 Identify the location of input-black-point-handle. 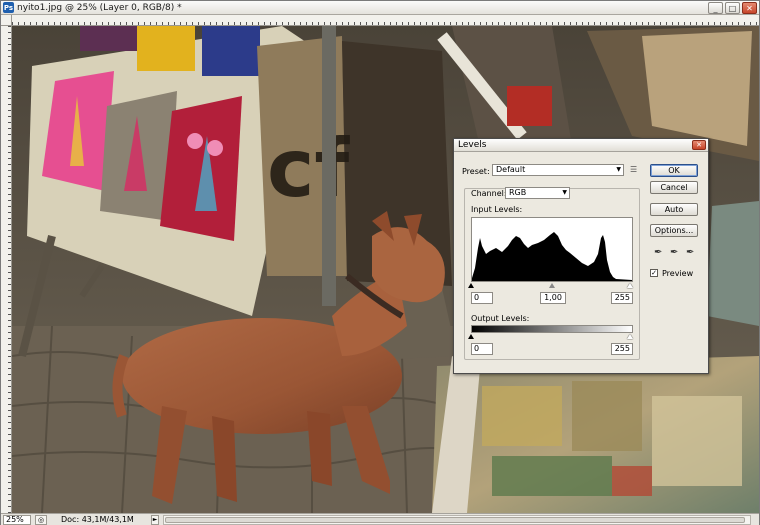
(471, 285).